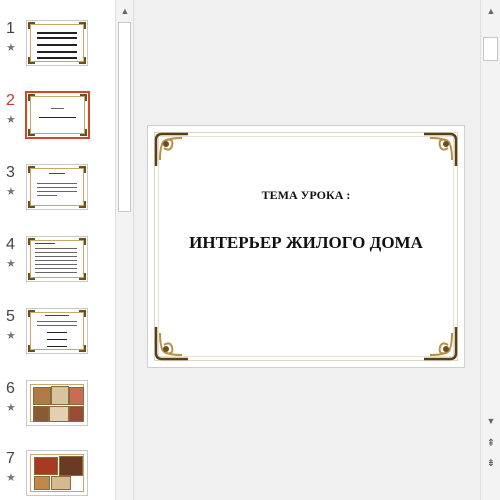 The height and width of the screenshot is (500, 500). Describe the element at coordinates (306, 243) in the screenshot. I see `slide-title: ИНТЕРЬЕР ЖИЛОГО ДОМА` at that location.